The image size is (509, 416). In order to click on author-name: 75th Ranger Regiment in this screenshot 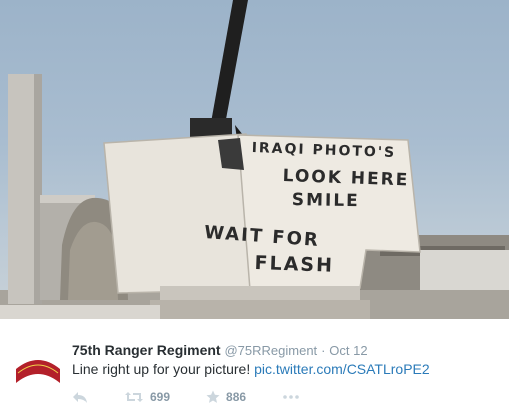, I will do `click(146, 350)`.